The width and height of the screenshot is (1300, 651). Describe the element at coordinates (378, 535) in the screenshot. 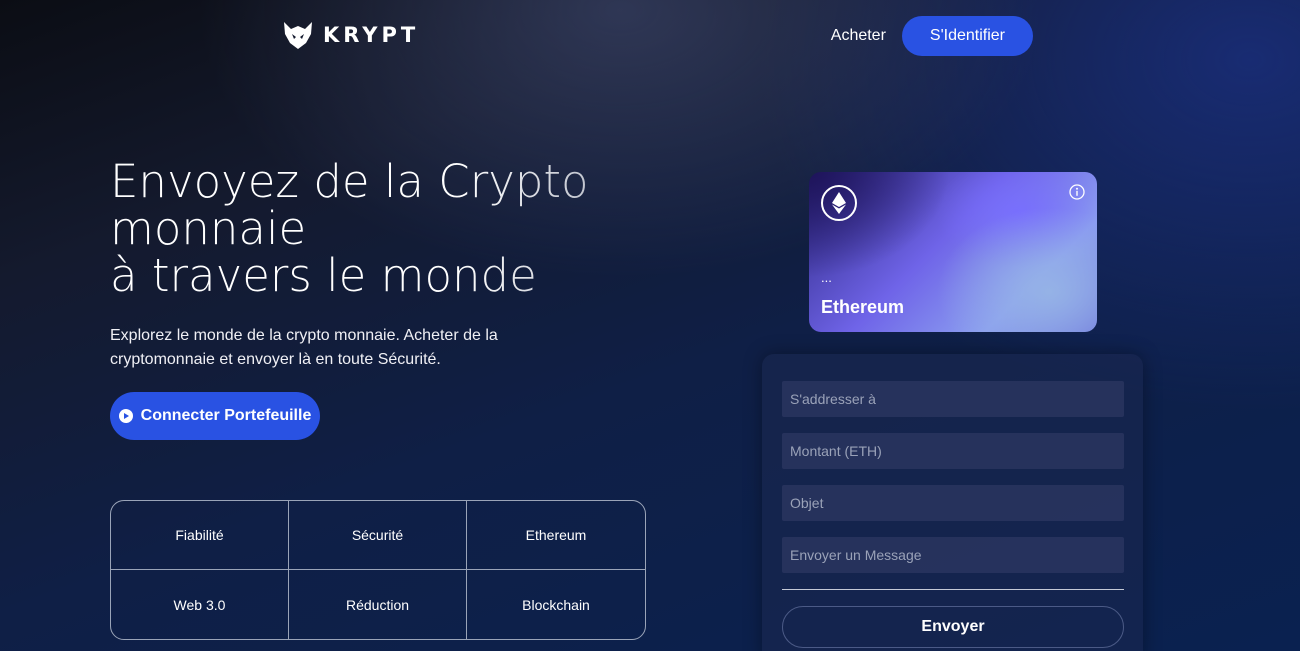

I see `feature-security: Sécurité` at that location.